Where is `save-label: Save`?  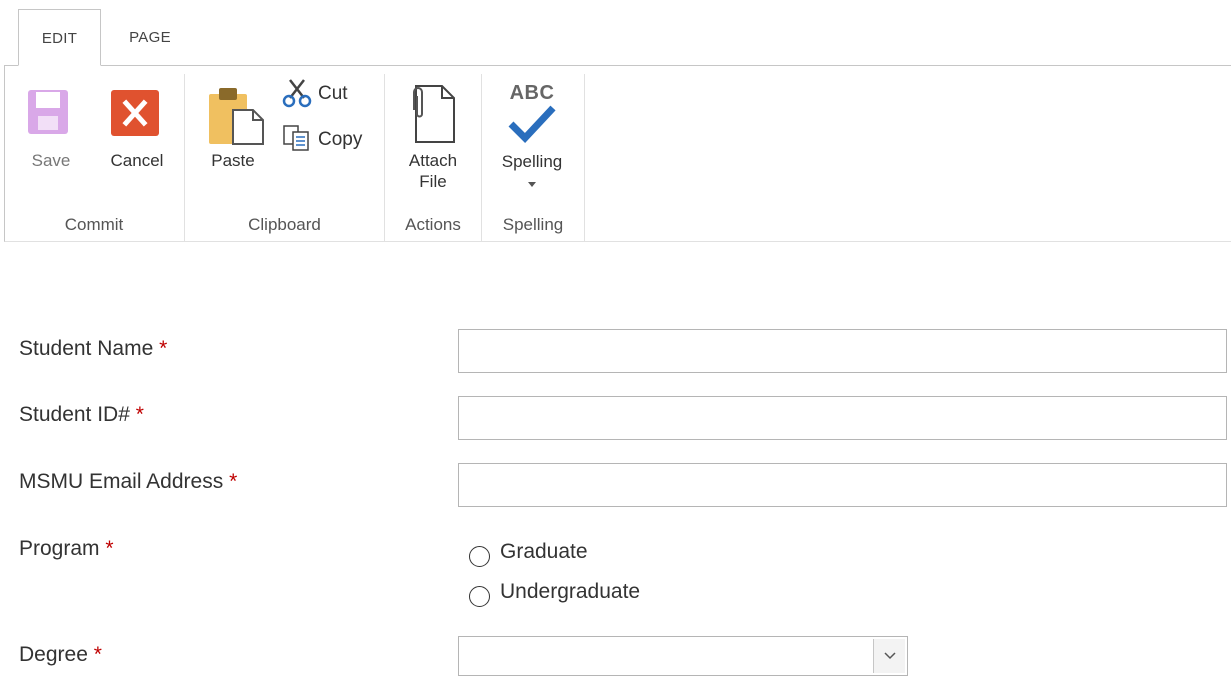
save-label: Save is located at coordinates (51, 160).